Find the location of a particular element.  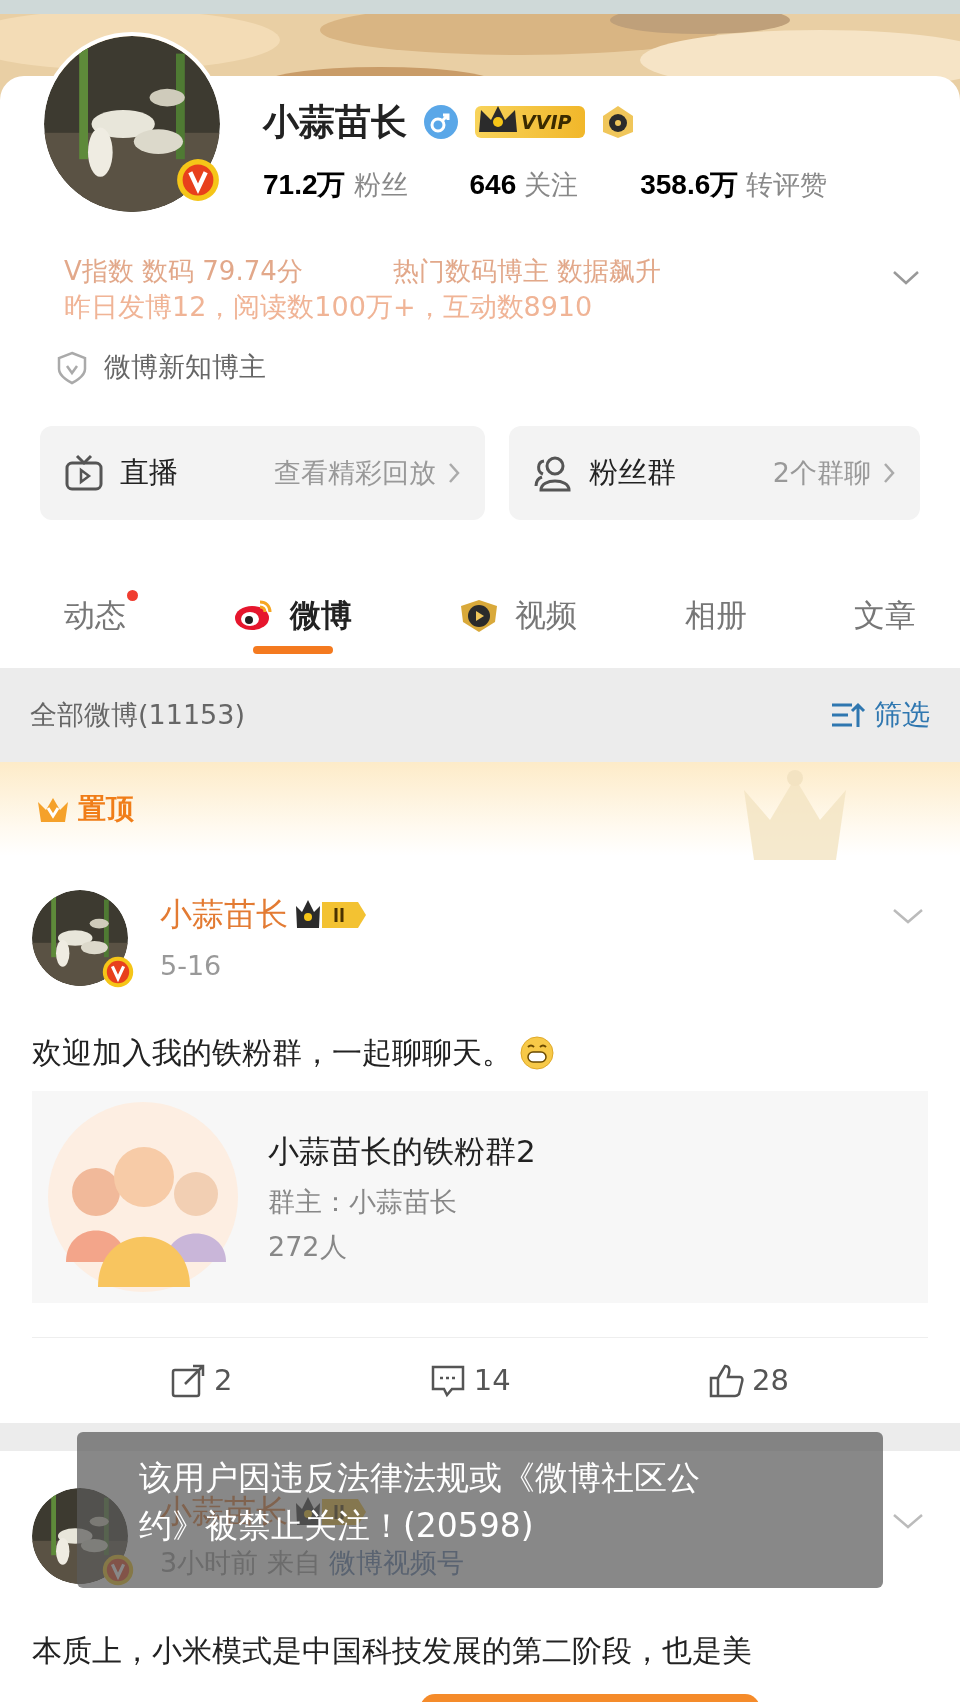

profile-tab: 视频 is located at coordinates (518, 615).